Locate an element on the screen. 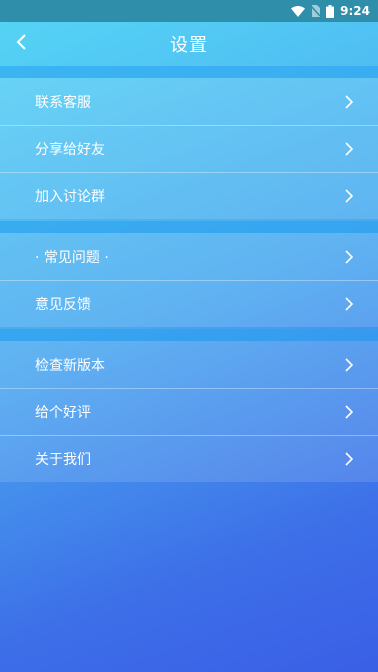  status-bar: 9:24 is located at coordinates (189, 11).